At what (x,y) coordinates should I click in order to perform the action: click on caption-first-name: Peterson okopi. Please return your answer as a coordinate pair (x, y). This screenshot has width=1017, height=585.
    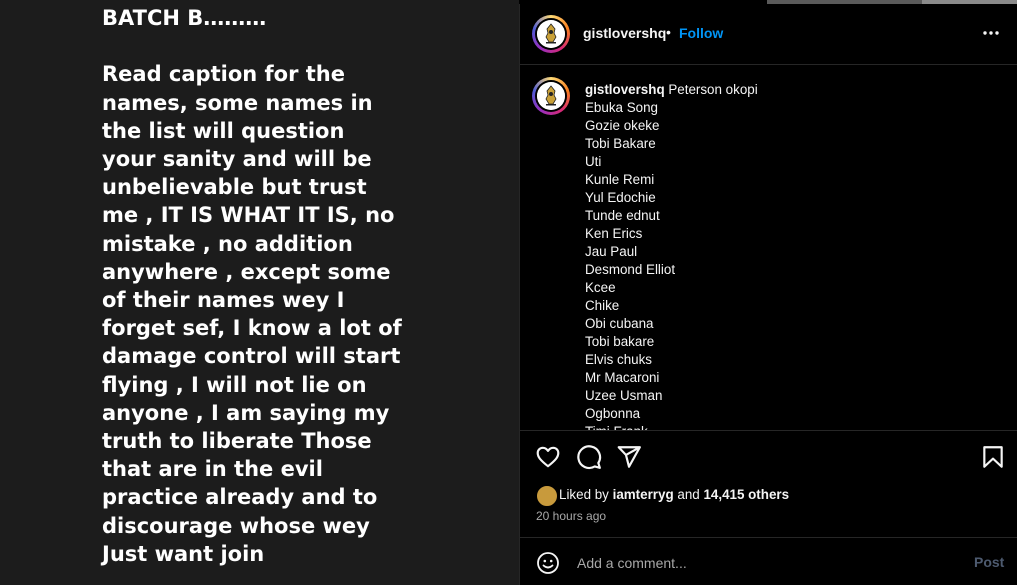
    Looking at the image, I should click on (713, 89).